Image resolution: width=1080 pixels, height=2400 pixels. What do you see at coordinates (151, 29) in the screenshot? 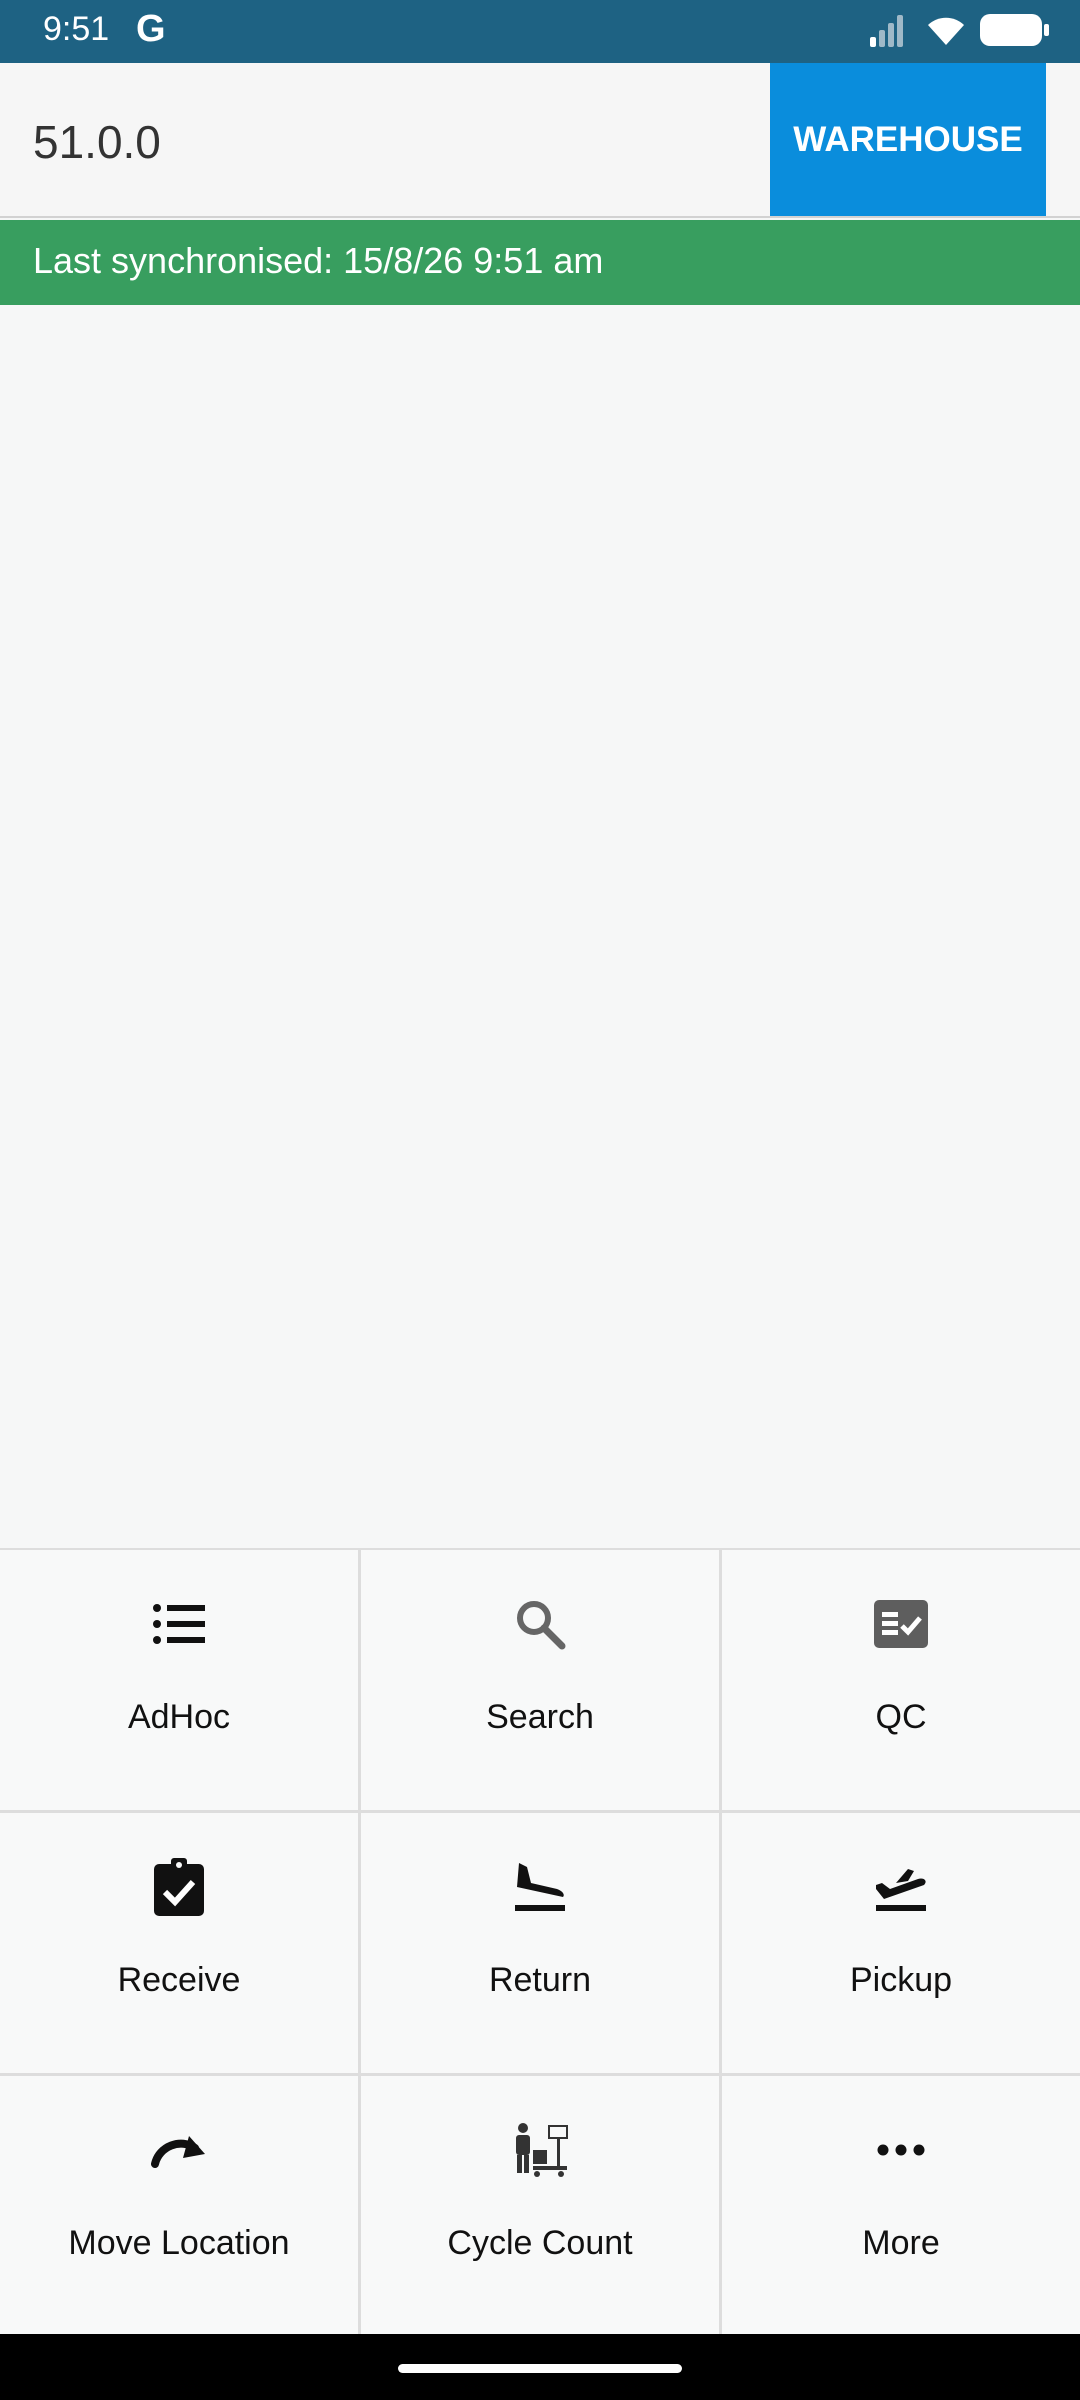
I see `google-icon: G` at bounding box center [151, 29].